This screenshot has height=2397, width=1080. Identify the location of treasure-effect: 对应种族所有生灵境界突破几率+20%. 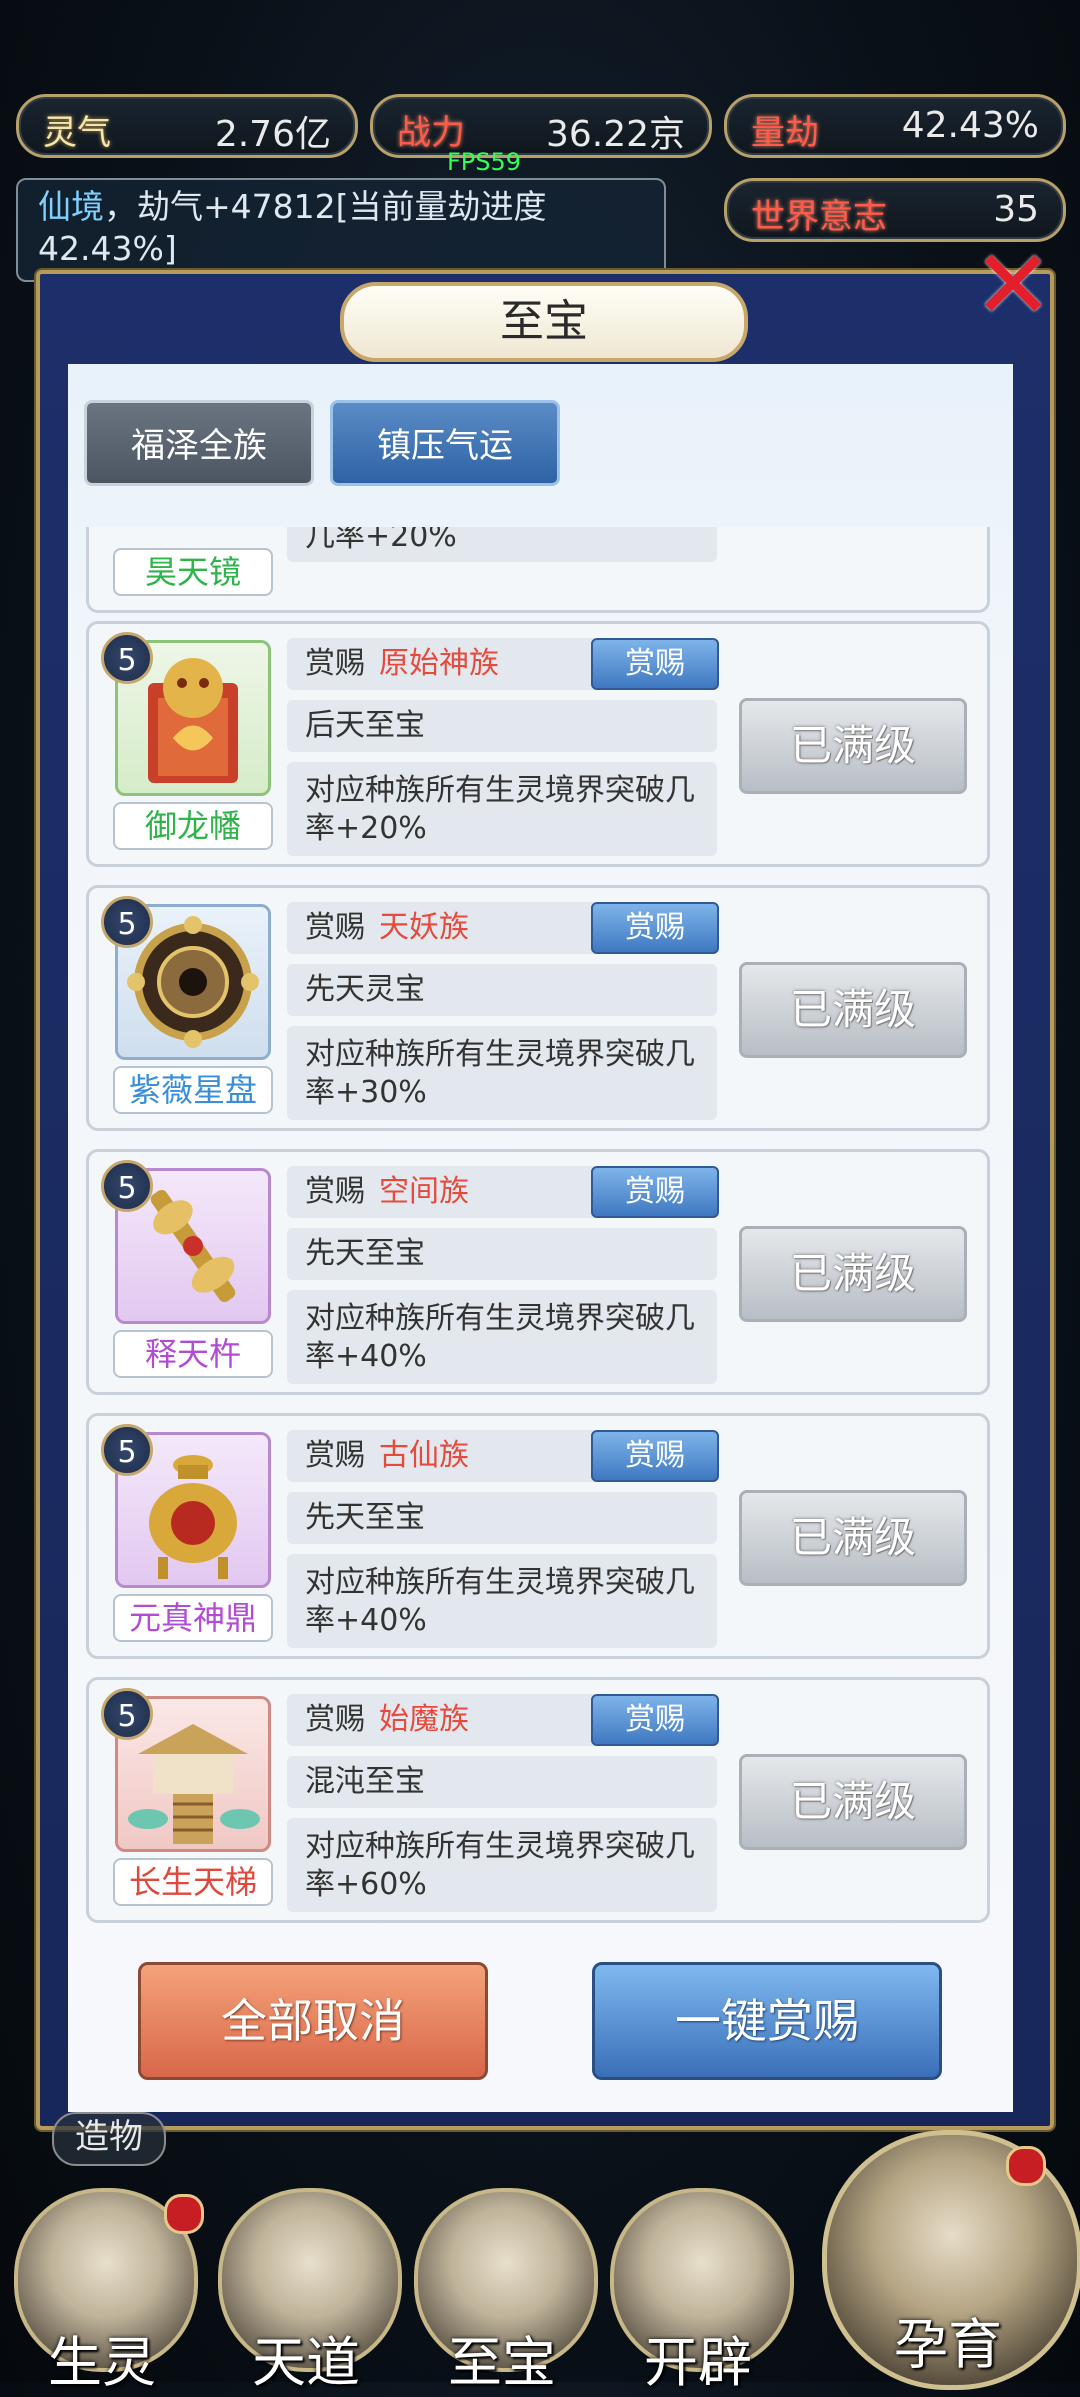
(502, 809).